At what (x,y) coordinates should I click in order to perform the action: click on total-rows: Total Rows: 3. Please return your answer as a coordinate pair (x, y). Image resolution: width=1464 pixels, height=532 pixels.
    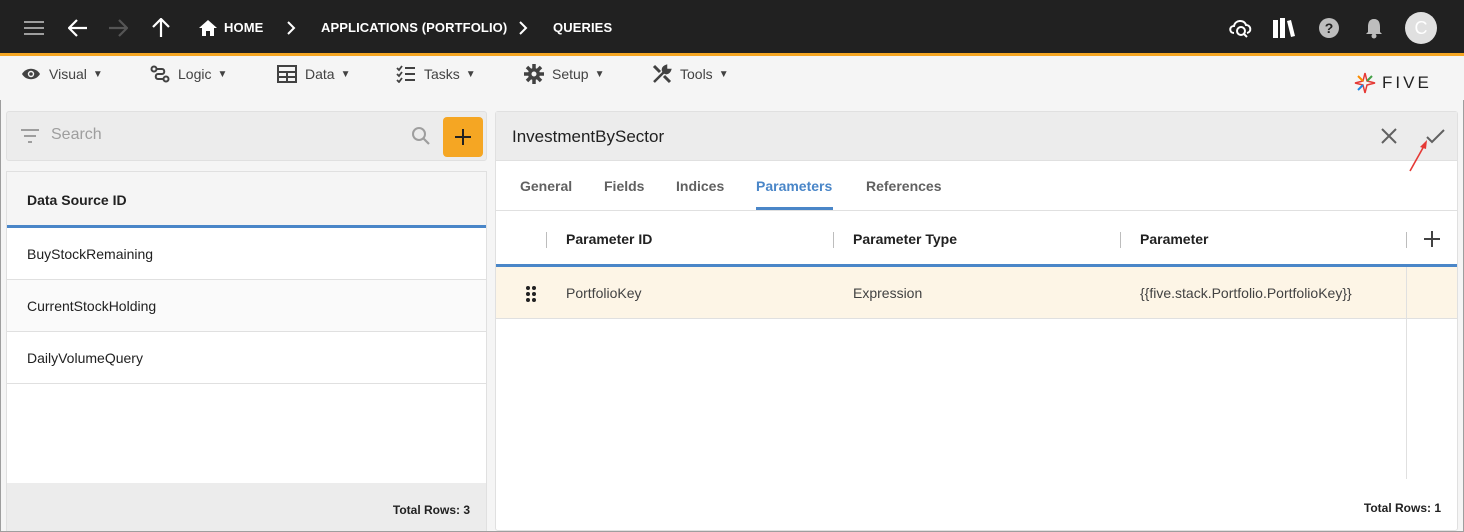
    Looking at the image, I should click on (431, 510).